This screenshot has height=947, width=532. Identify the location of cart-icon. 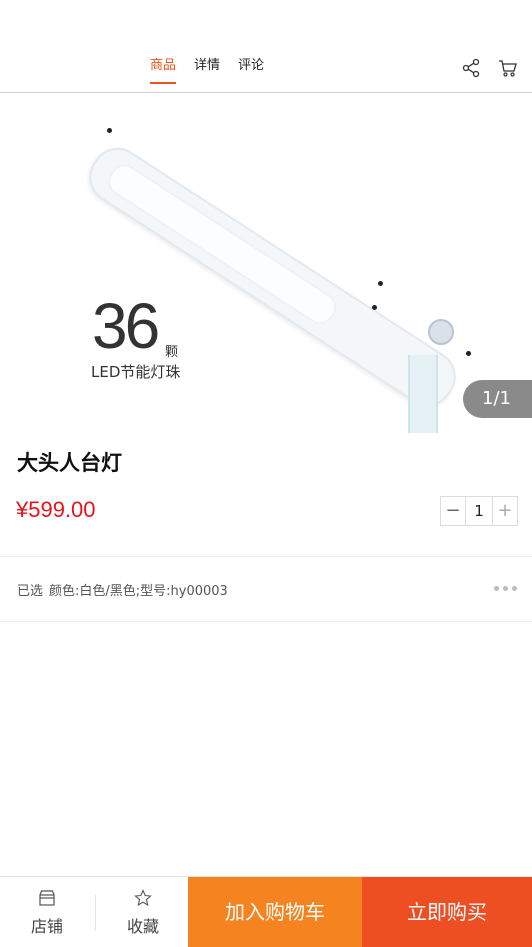
(508, 68).